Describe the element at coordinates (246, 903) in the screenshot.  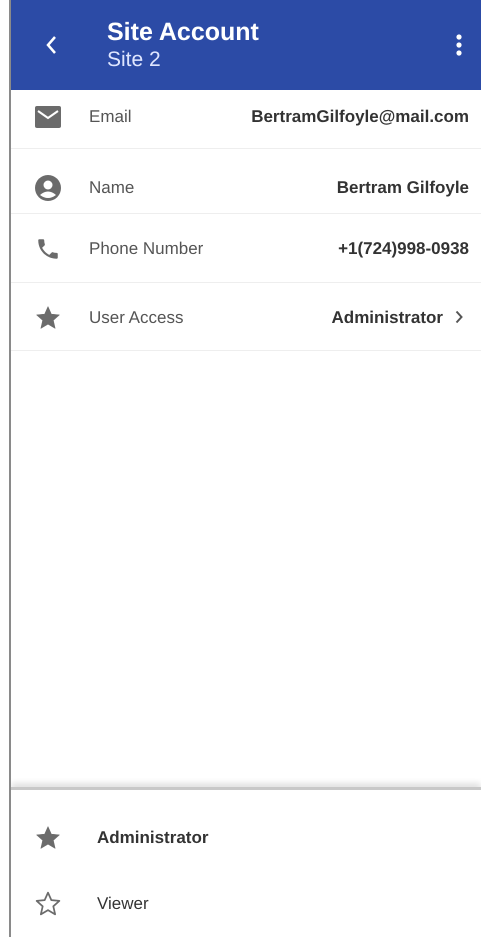
I see `access-option: Viewer` at that location.